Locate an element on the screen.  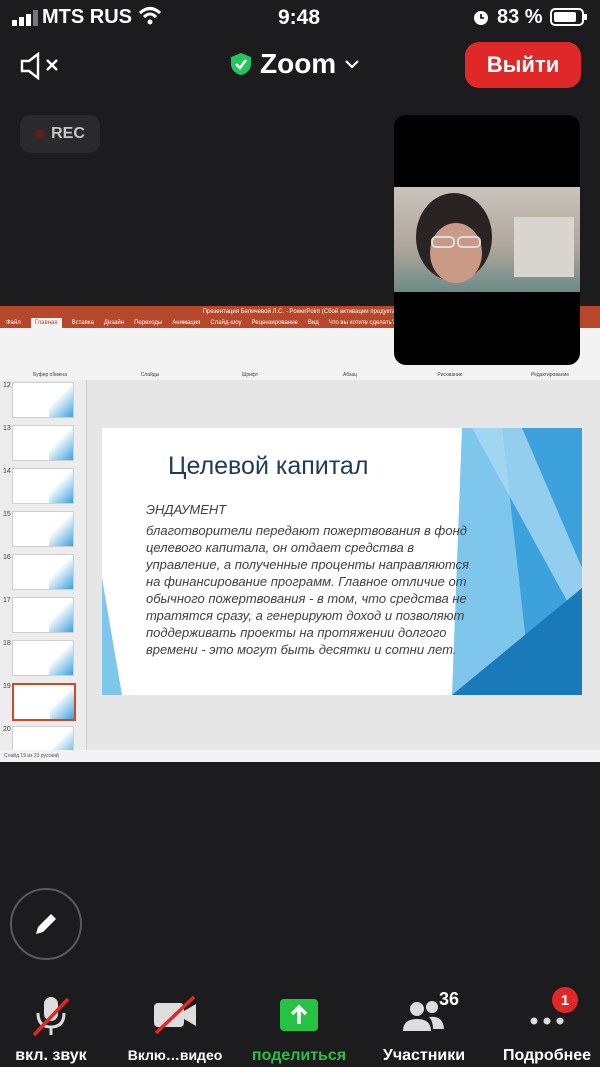
ribbon-group: Абзац is located at coordinates (350, 375).